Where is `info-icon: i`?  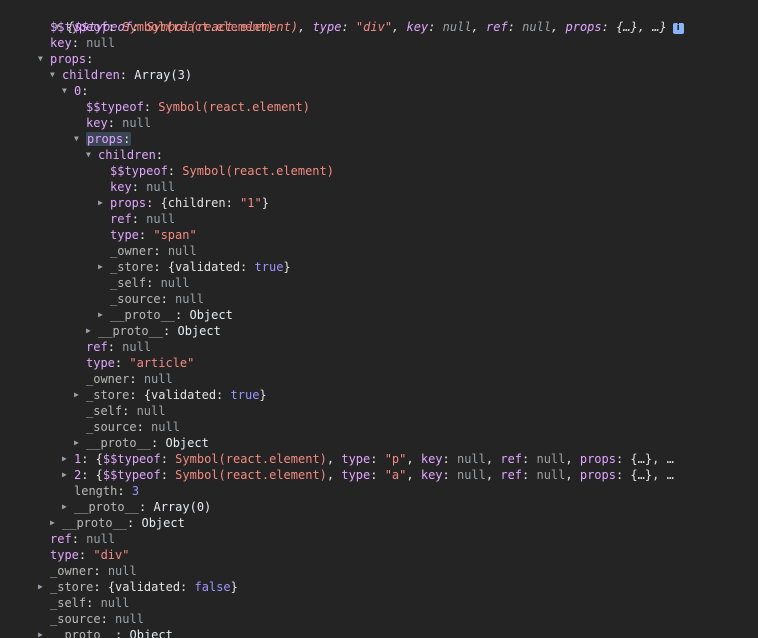 info-icon: i is located at coordinates (678, 28).